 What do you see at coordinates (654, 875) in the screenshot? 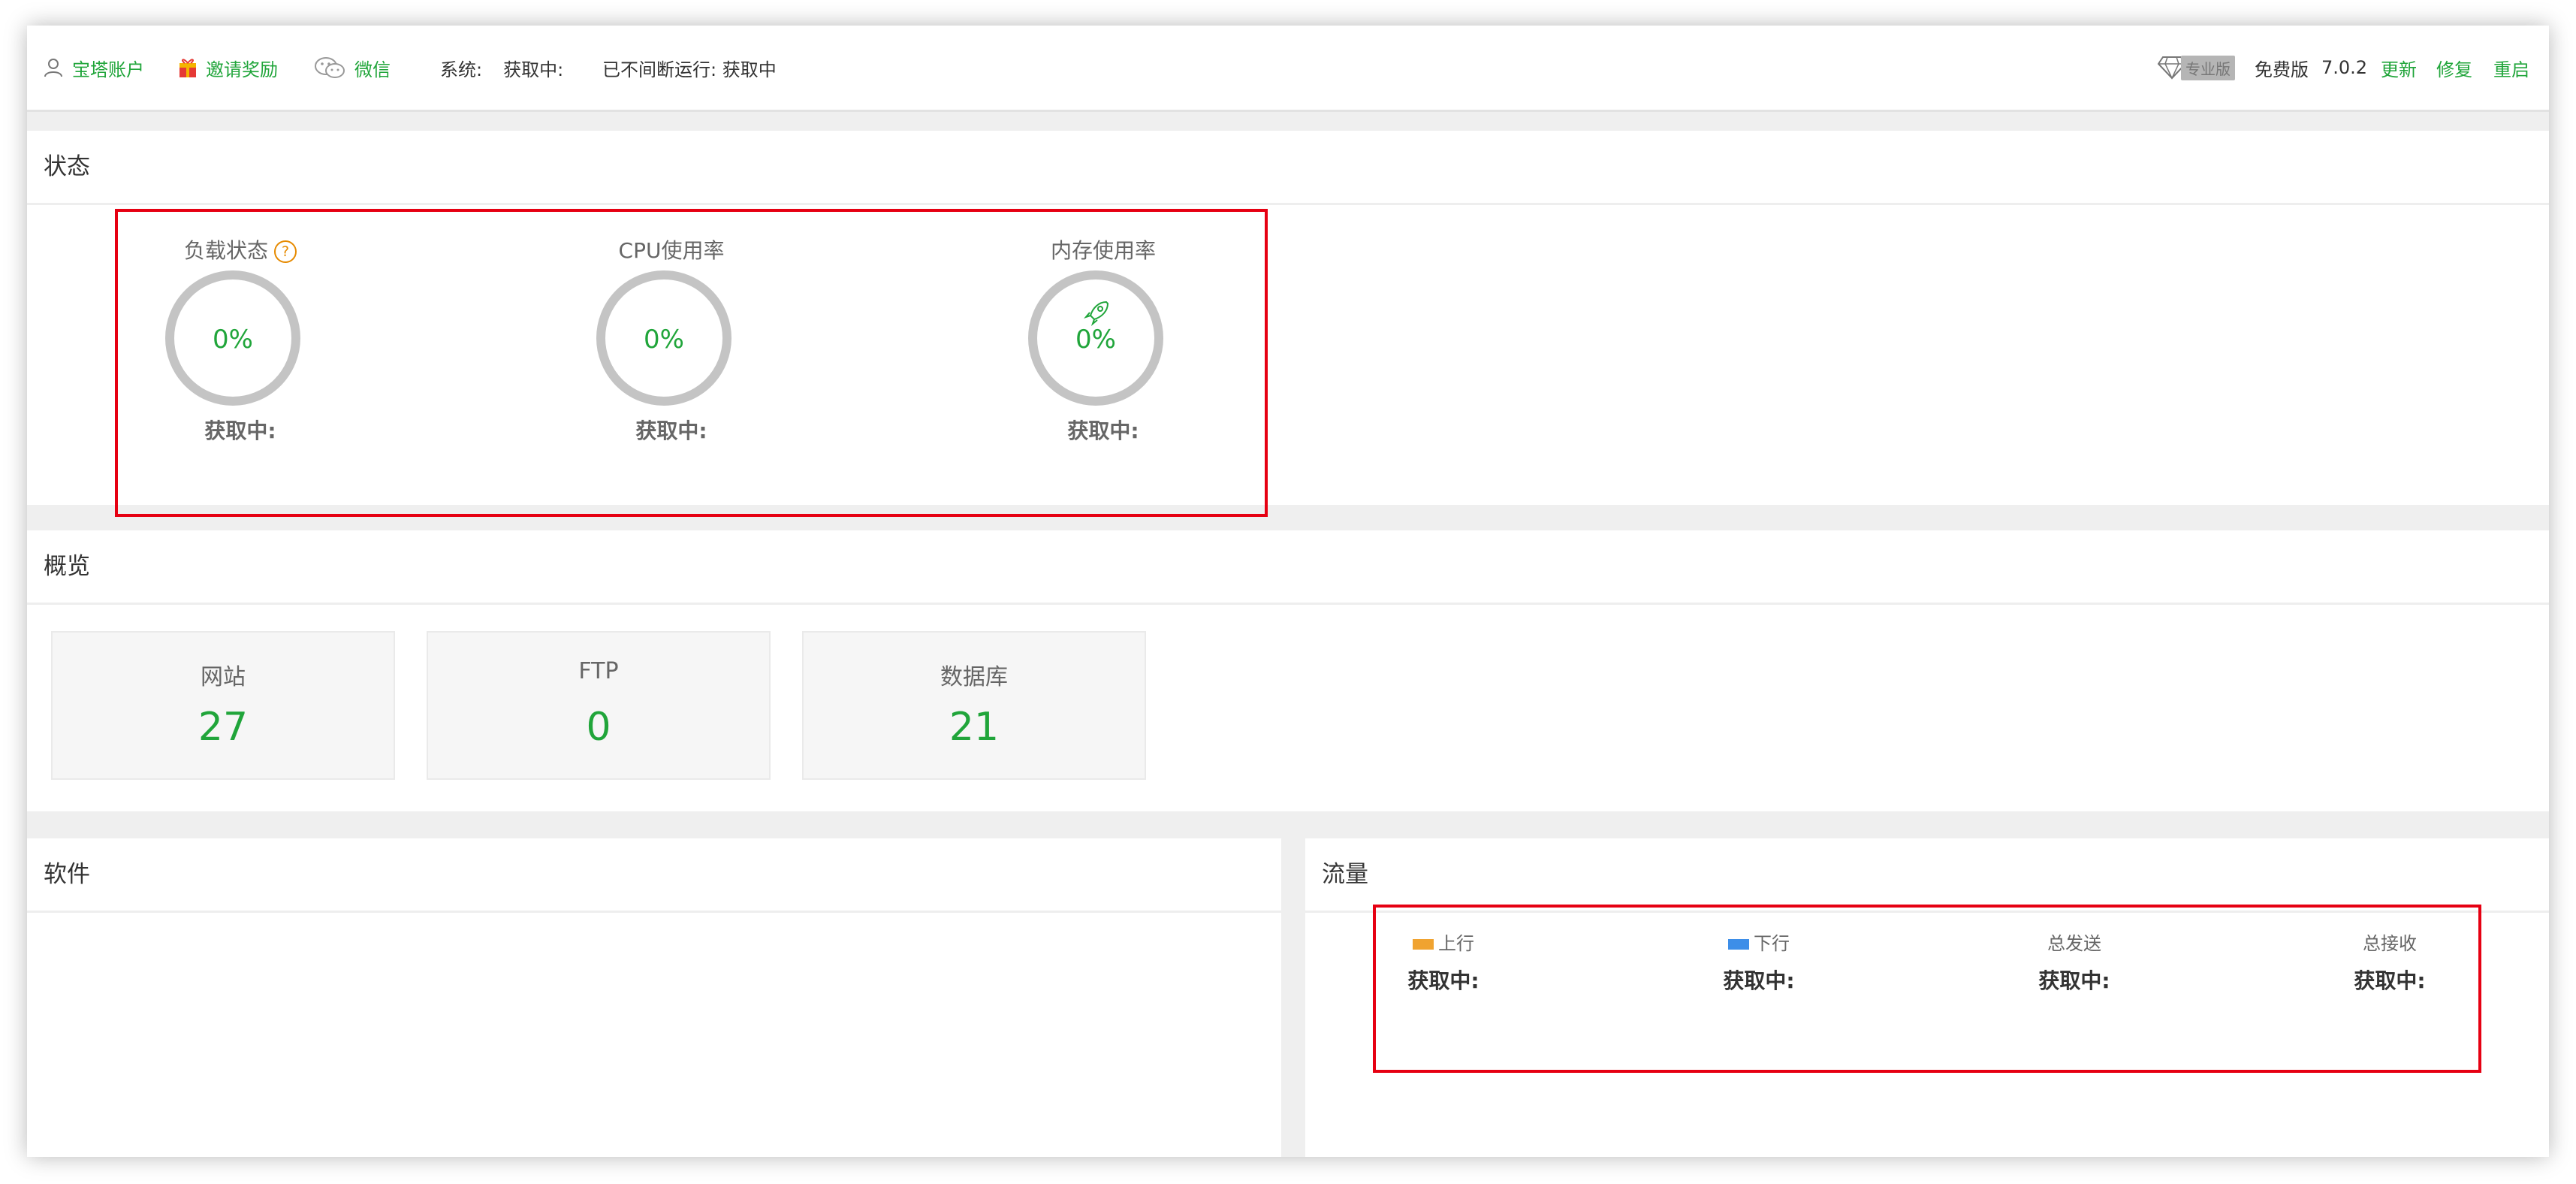
I see `software-panel-header: 软件` at bounding box center [654, 875].